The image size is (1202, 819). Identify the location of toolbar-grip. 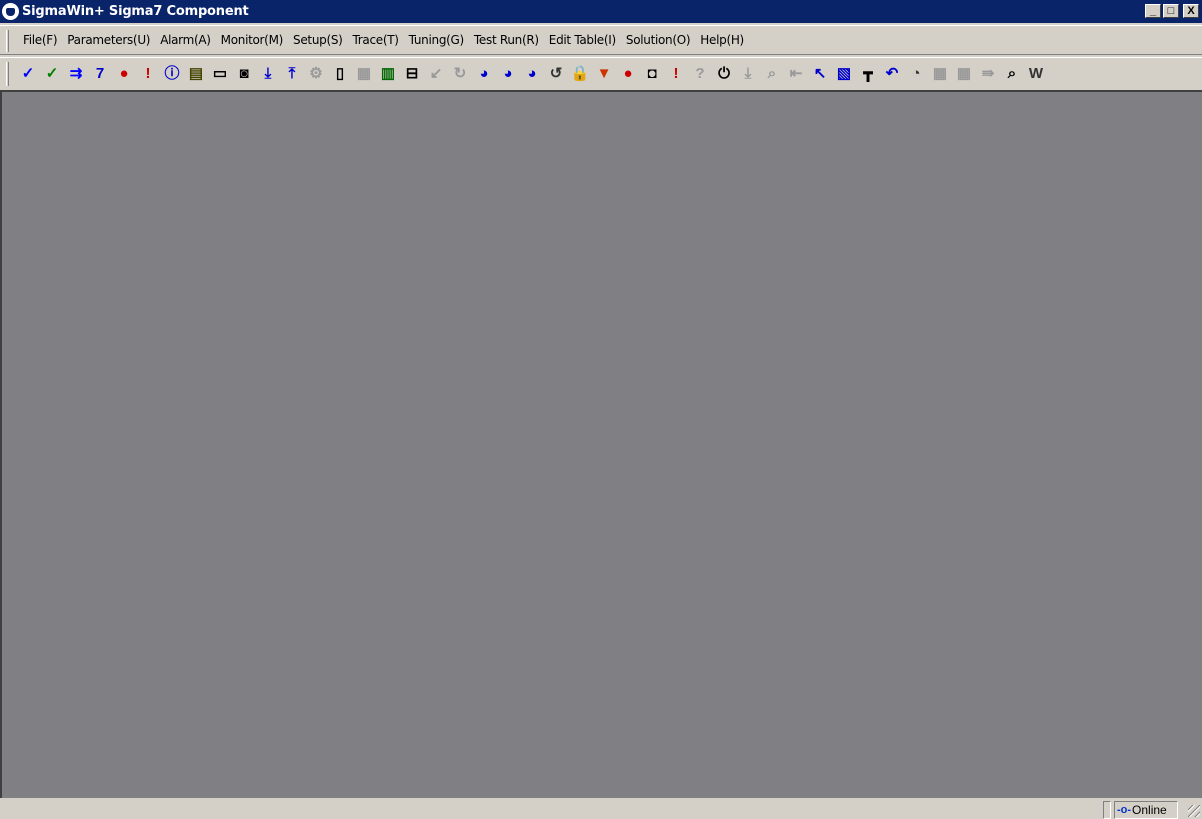
(7, 74).